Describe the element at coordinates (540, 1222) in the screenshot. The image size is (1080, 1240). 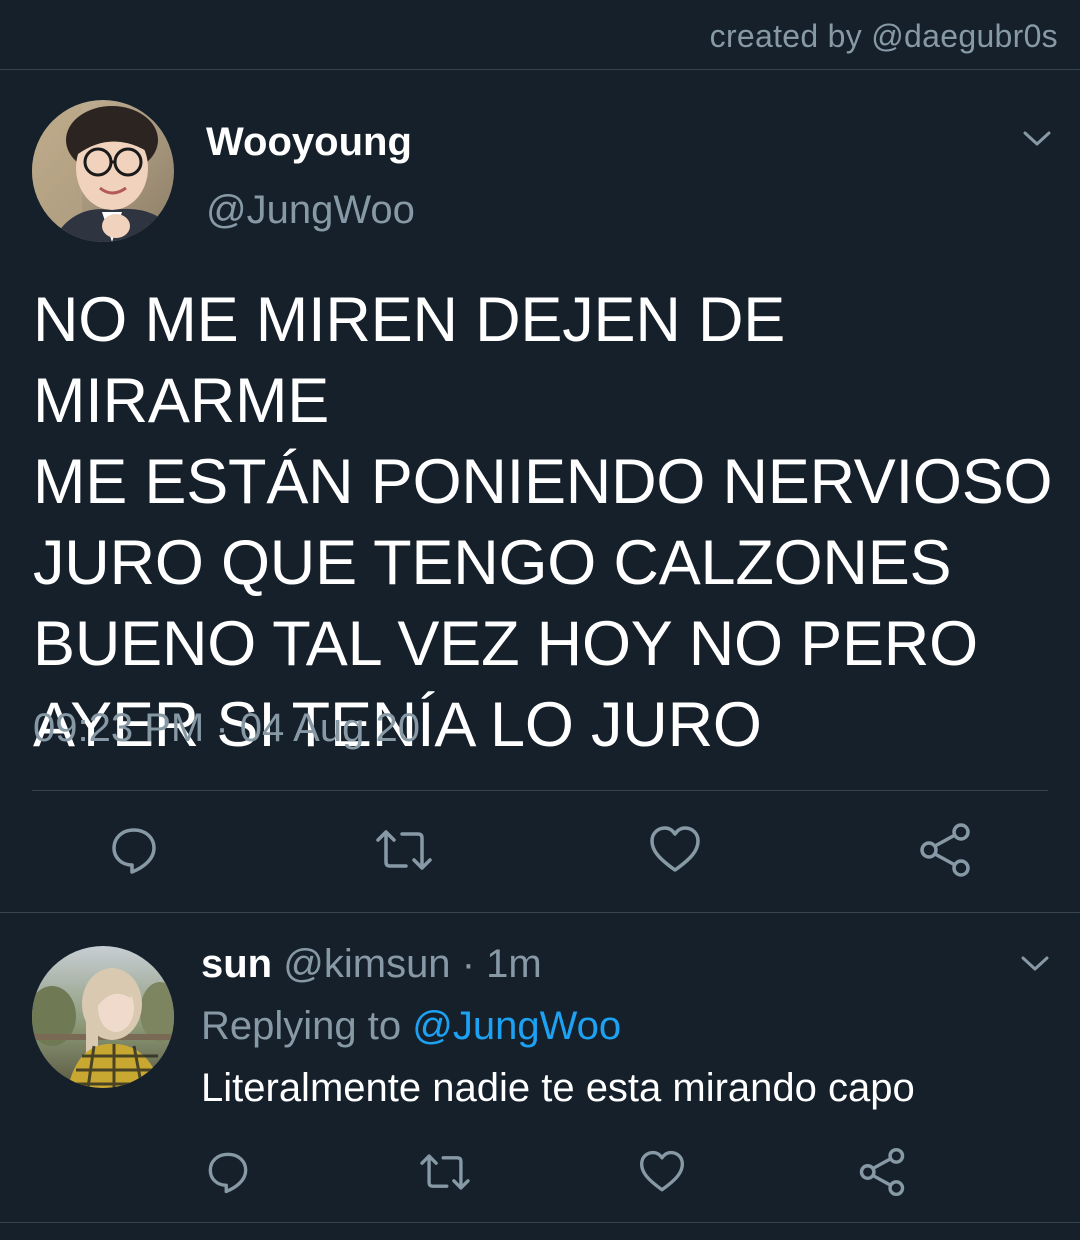
I see `reply-divider` at that location.